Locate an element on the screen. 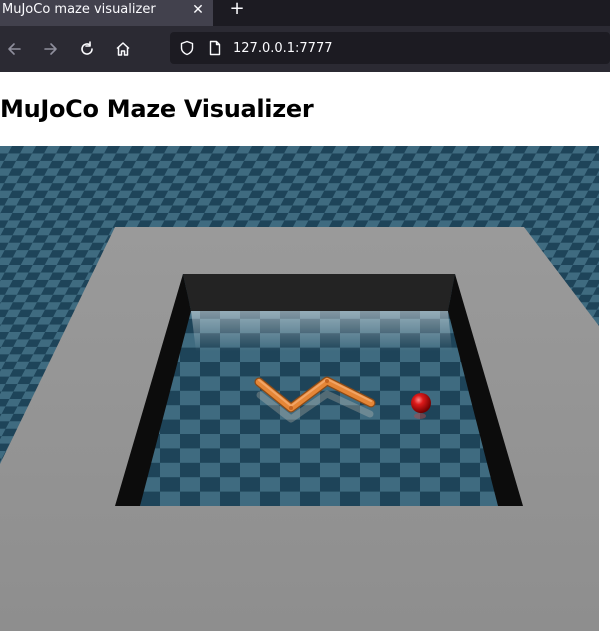 The width and height of the screenshot is (610, 631). browser-tab-strip: MuJoCo maze visualizer ✕ + is located at coordinates (305, 13).